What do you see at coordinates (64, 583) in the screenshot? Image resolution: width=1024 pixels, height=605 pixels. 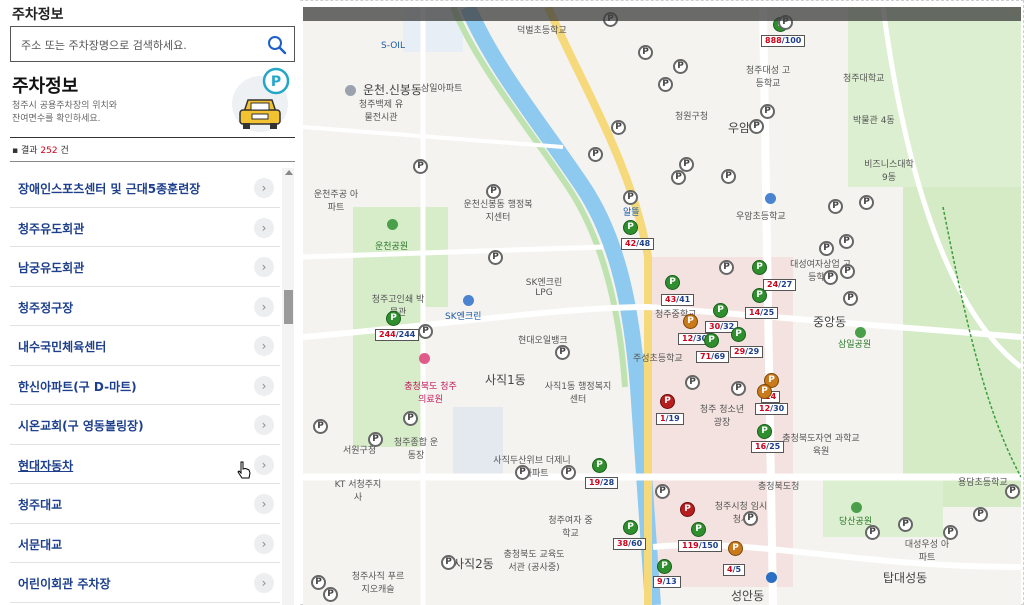 I see `list-item-label: 어린이회관 주차장` at bounding box center [64, 583].